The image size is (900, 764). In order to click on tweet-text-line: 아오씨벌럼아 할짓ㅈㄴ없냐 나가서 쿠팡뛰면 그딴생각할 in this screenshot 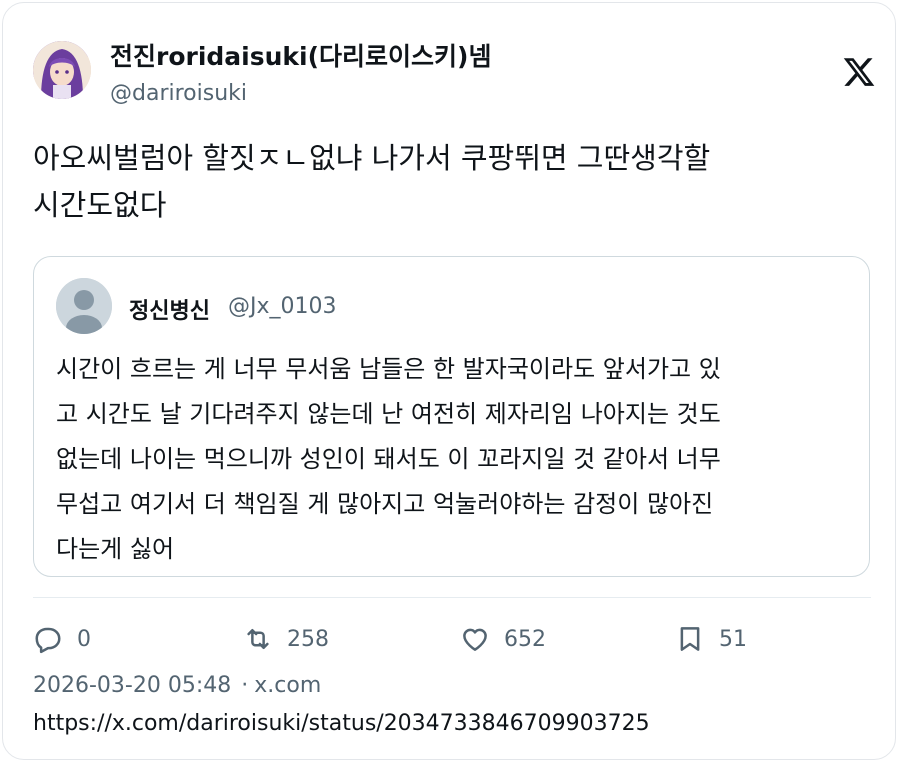, I will do `click(372, 158)`.